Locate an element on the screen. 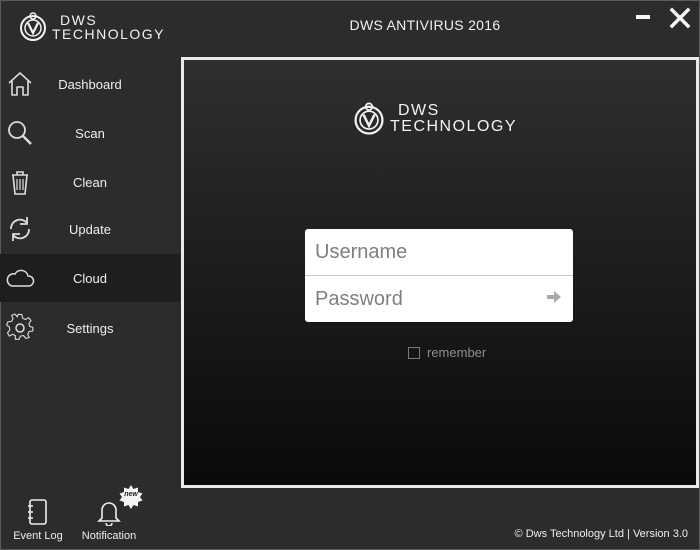  brand-name-top: DWS is located at coordinates (419, 110).